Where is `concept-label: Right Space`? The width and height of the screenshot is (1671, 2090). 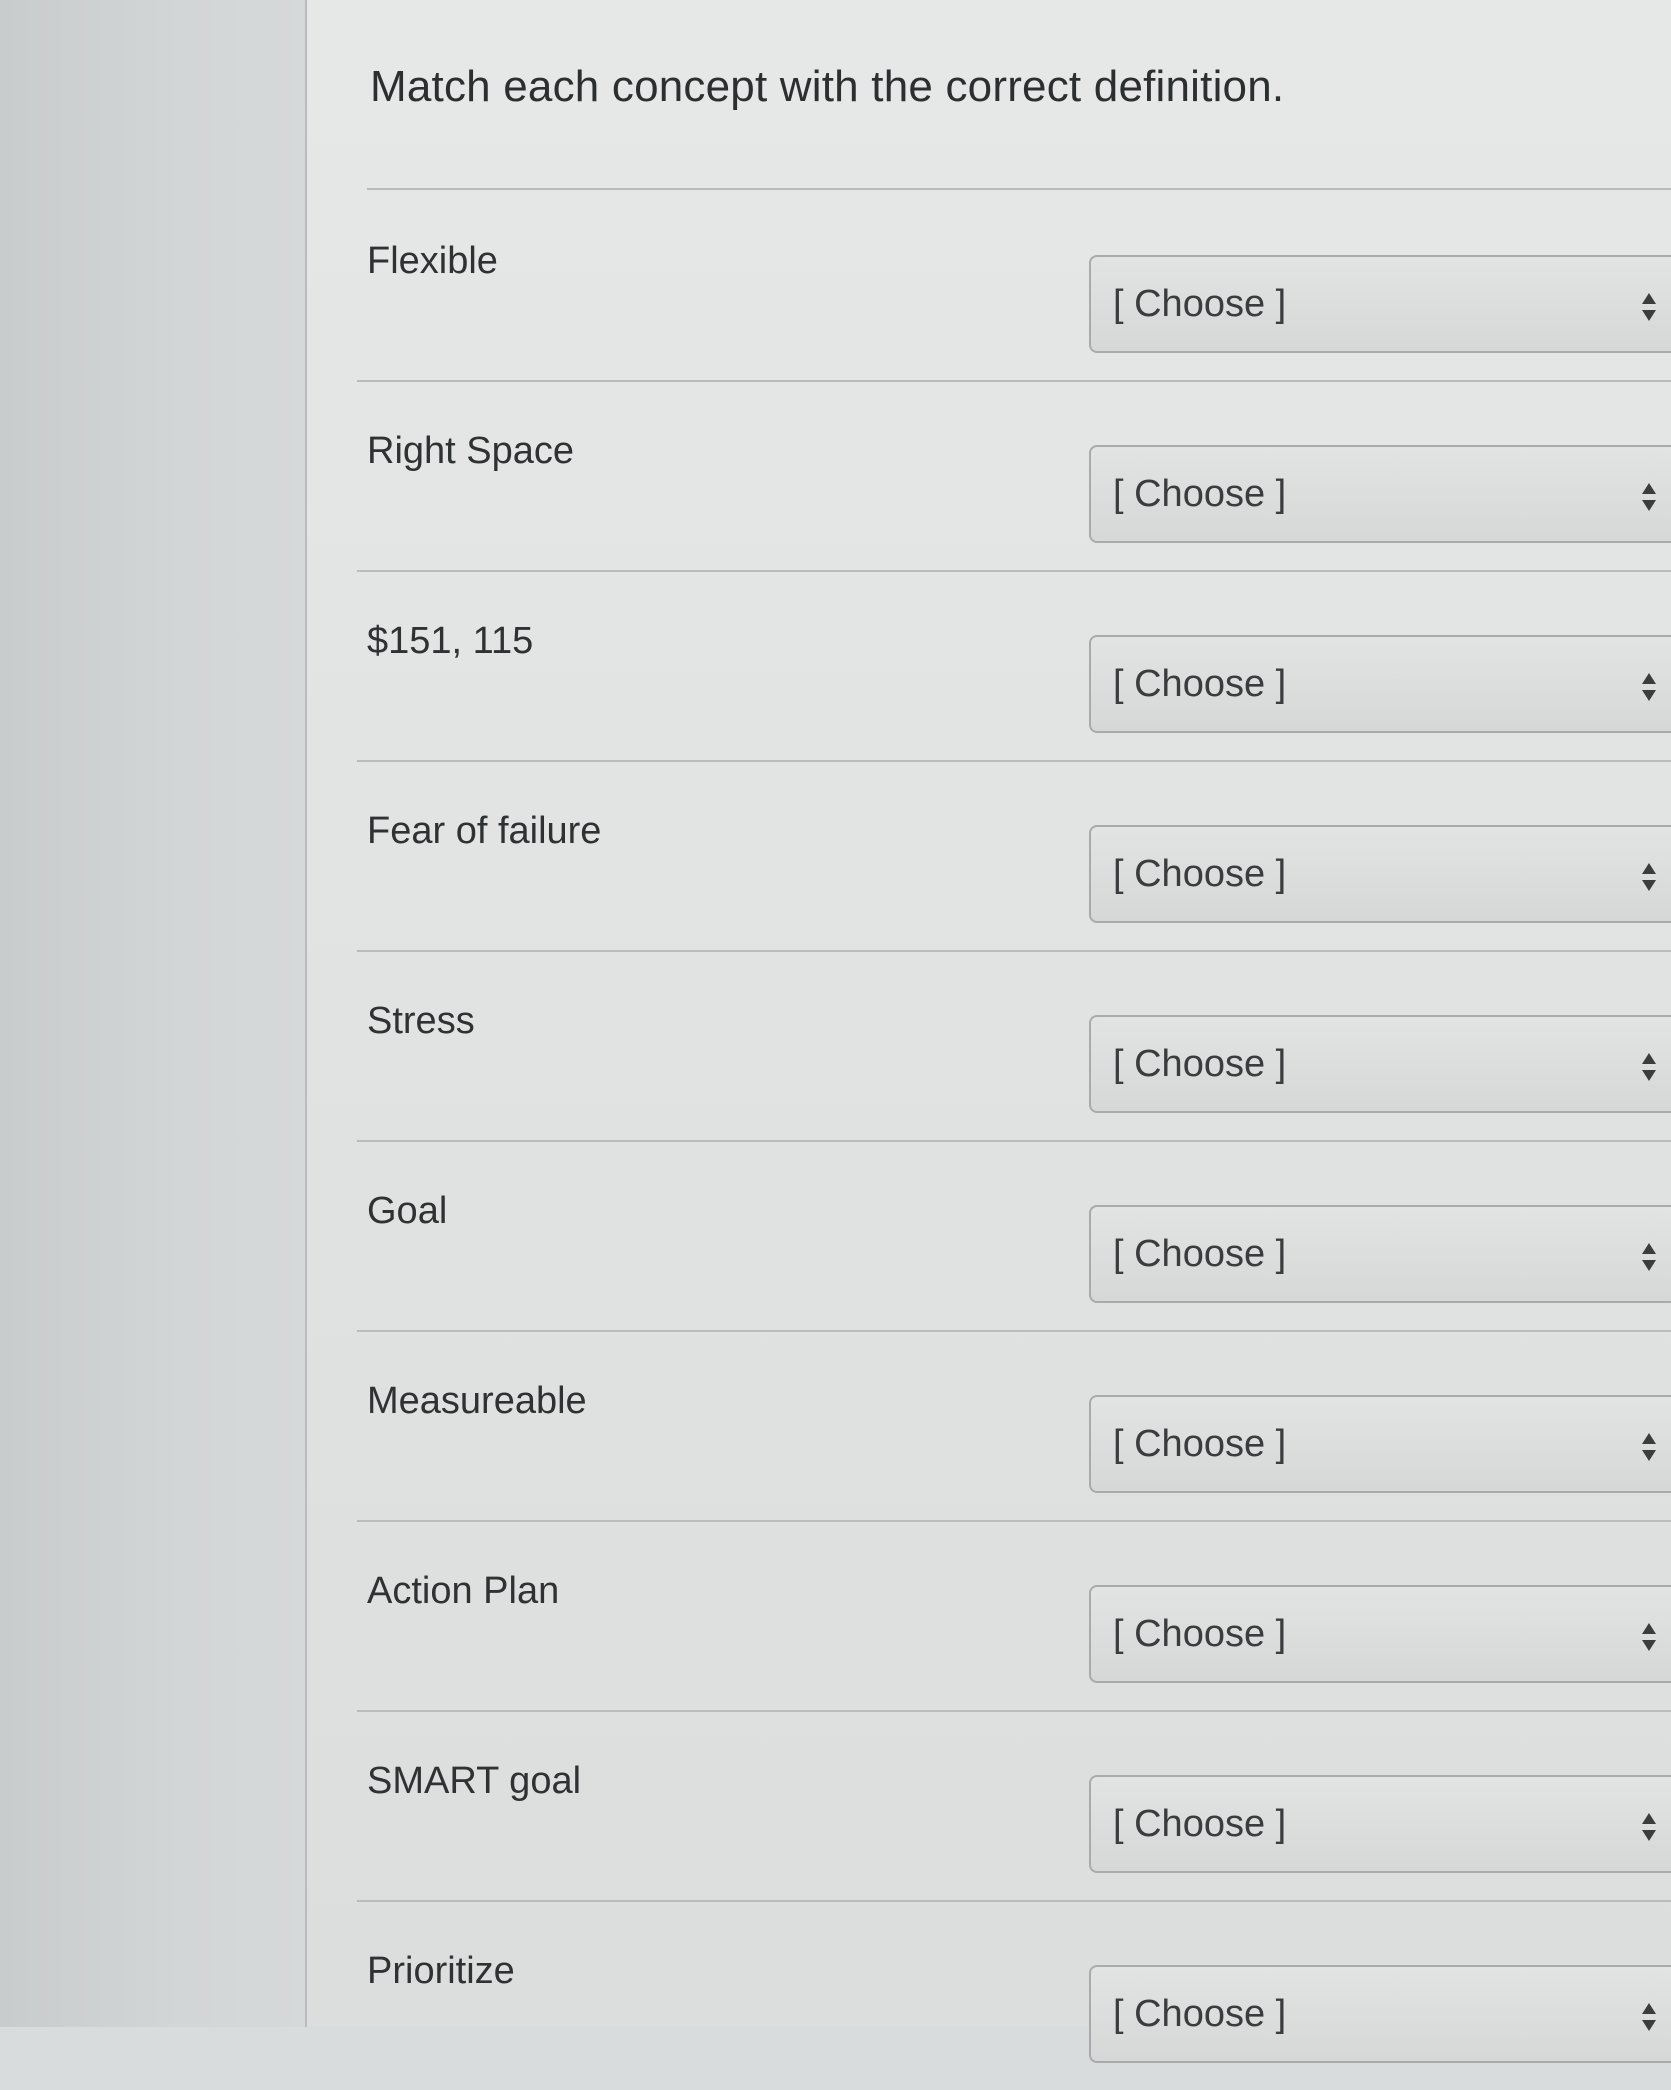
concept-label: Right Space is located at coordinates (471, 451).